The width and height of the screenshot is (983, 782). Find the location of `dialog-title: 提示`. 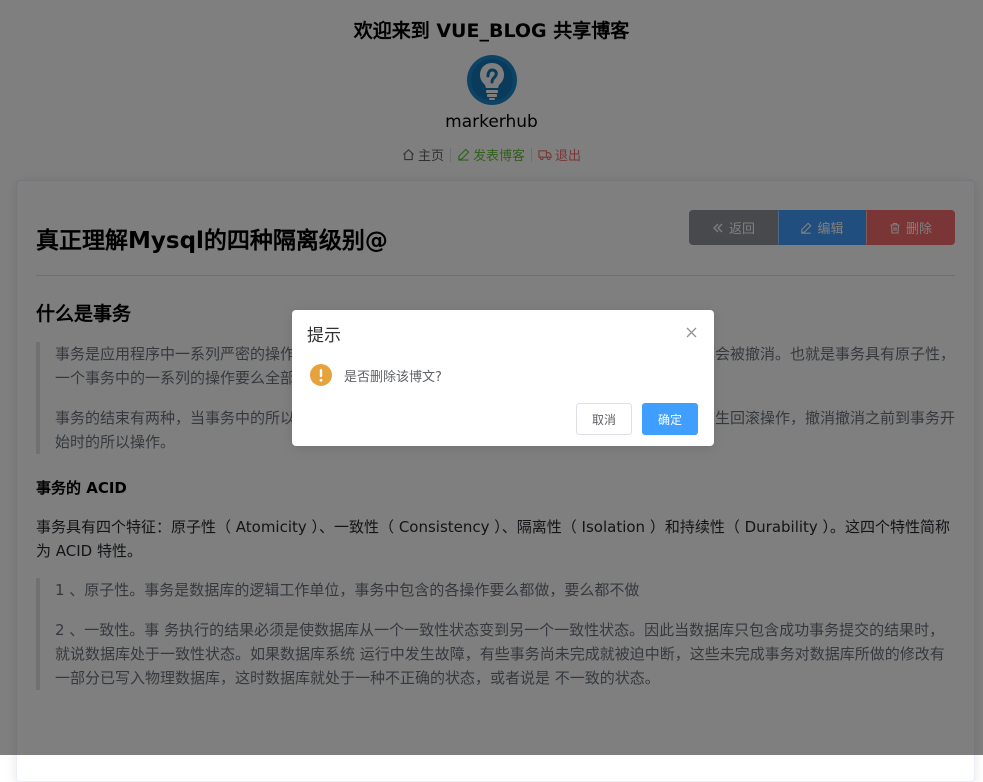

dialog-title: 提示 is located at coordinates (324, 336).